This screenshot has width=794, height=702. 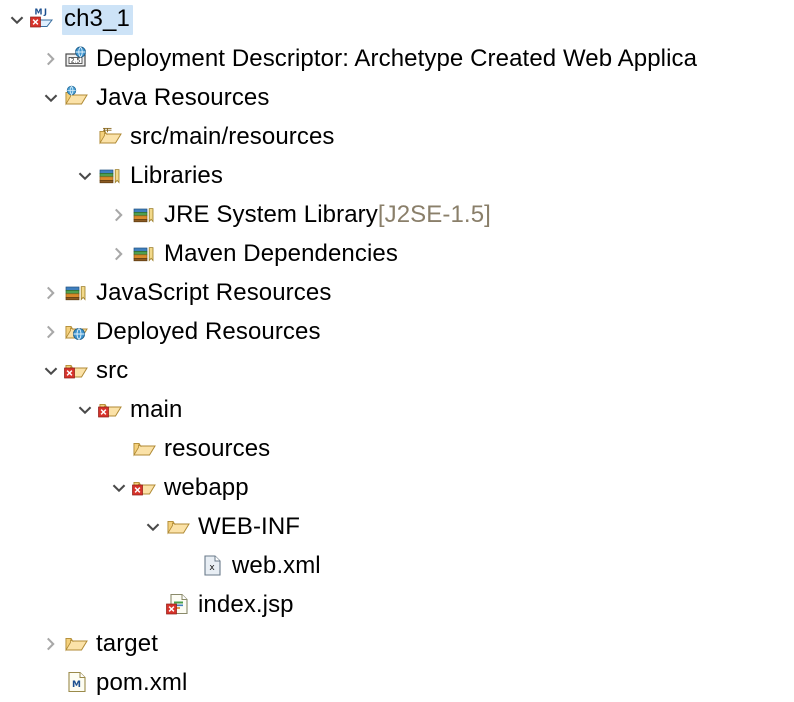 What do you see at coordinates (397, 292) in the screenshot?
I see `tree-row-javascript-resources: JavaScript Resources` at bounding box center [397, 292].